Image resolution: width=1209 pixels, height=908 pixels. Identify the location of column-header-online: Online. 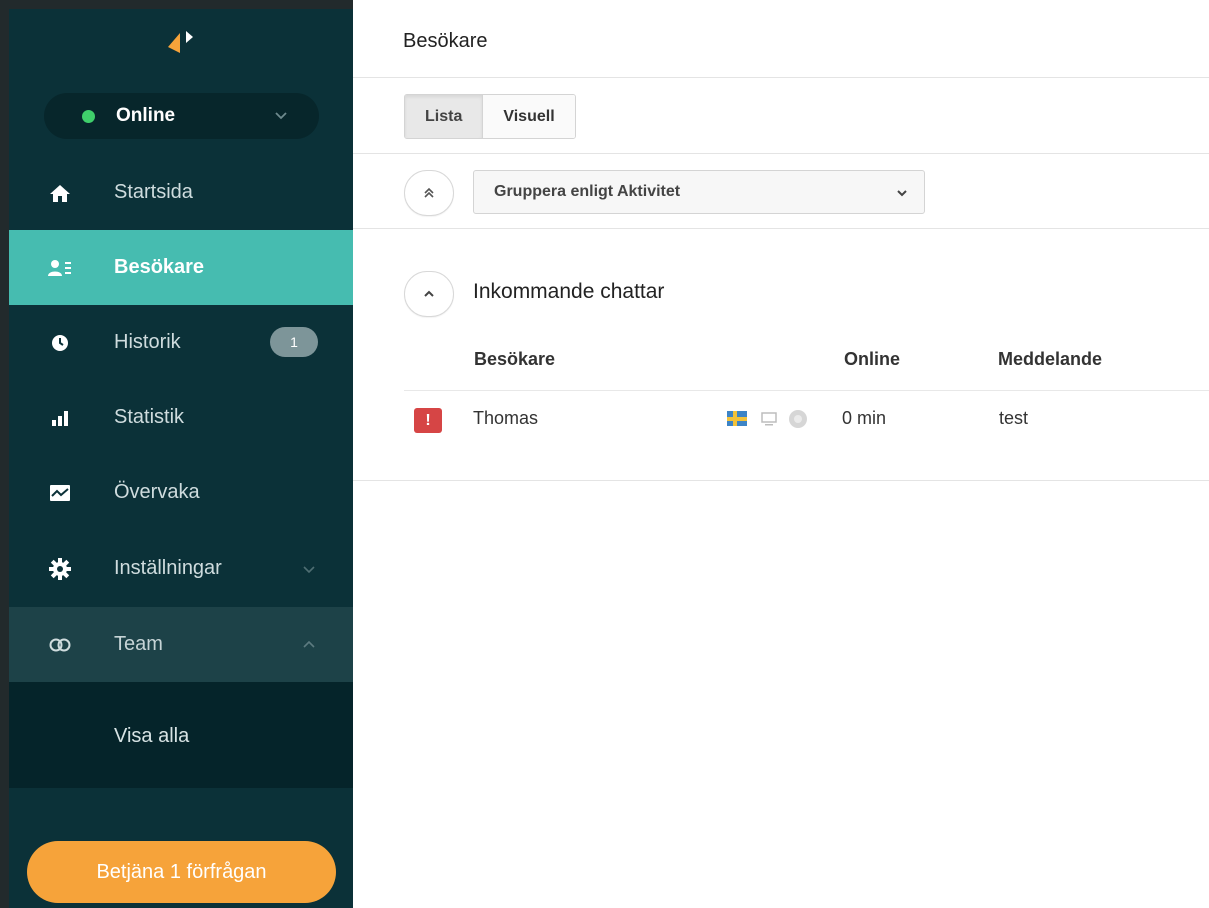
(872, 359).